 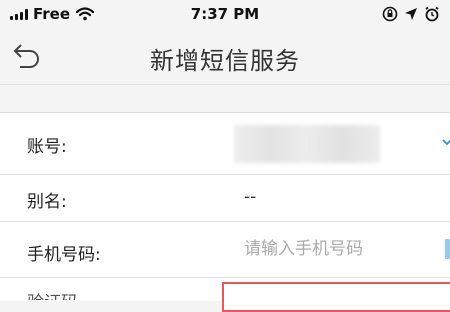 I want to click on status-icons, so click(x=411, y=14).